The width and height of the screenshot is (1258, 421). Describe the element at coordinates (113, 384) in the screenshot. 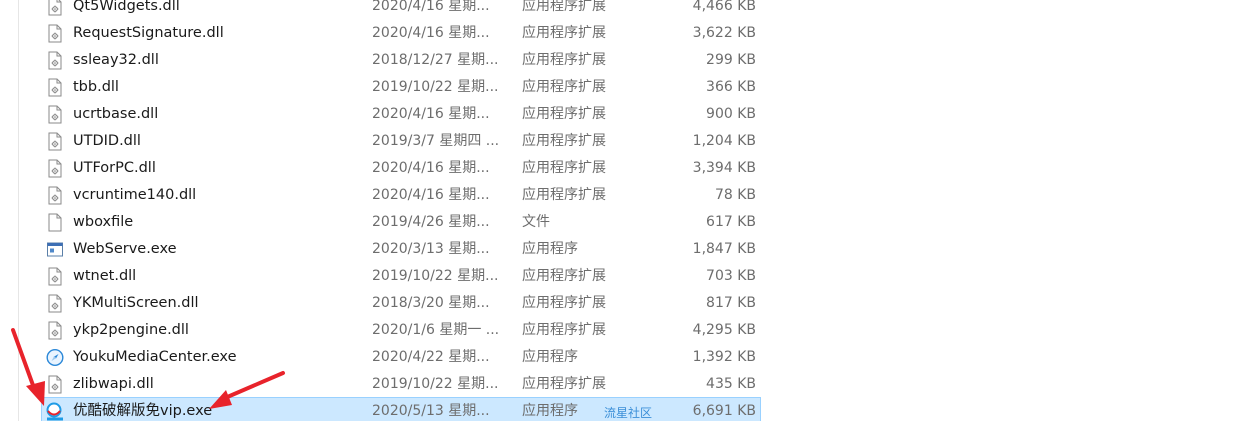

I see `file-name: zlibwapi.dll` at that location.